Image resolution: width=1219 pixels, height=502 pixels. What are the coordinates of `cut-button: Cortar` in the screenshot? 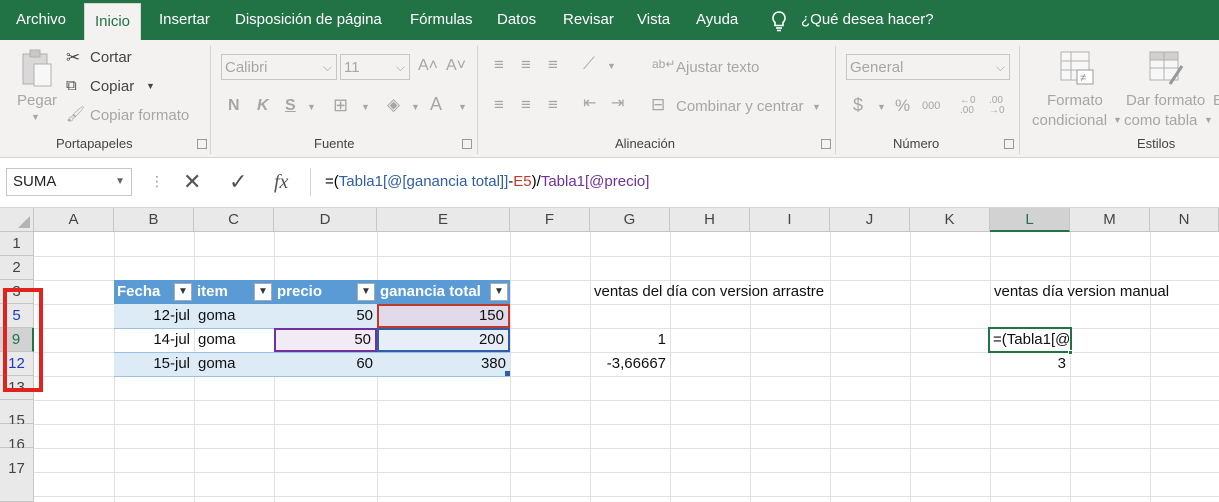 It's located at (111, 57).